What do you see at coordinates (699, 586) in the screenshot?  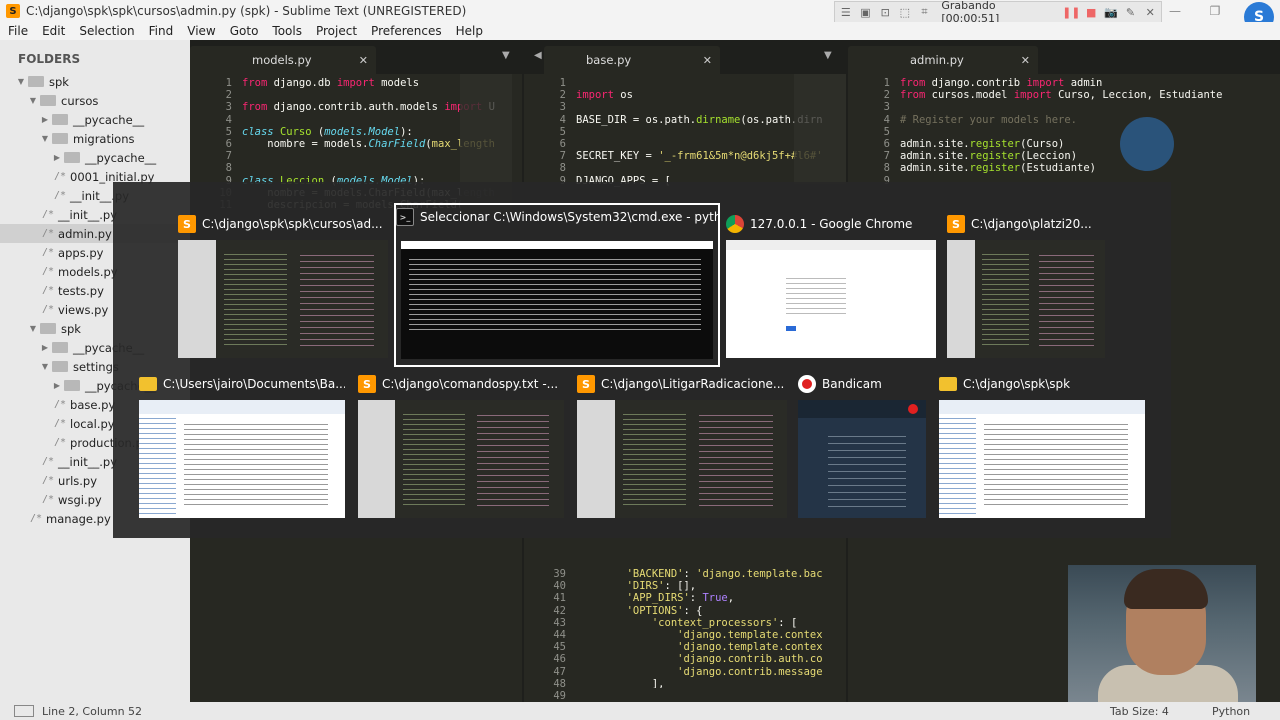 I see `code-line: 'DIRS': [],` at bounding box center [699, 586].